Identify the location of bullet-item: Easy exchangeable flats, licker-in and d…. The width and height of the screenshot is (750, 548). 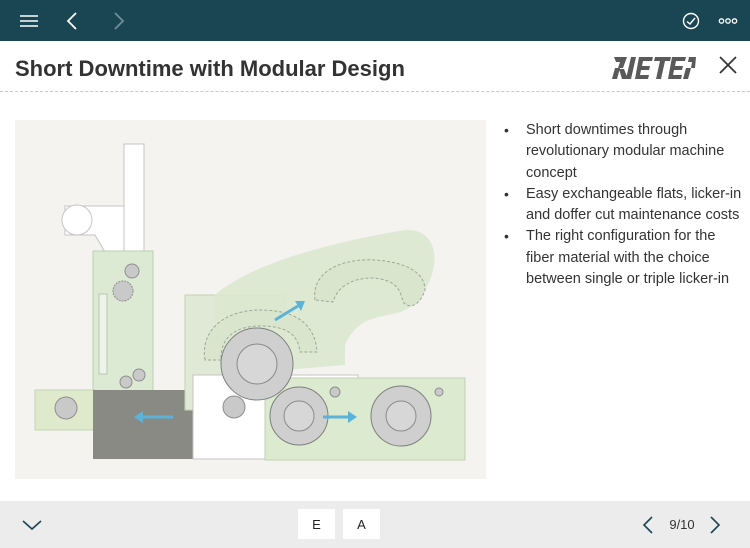
(623, 205).